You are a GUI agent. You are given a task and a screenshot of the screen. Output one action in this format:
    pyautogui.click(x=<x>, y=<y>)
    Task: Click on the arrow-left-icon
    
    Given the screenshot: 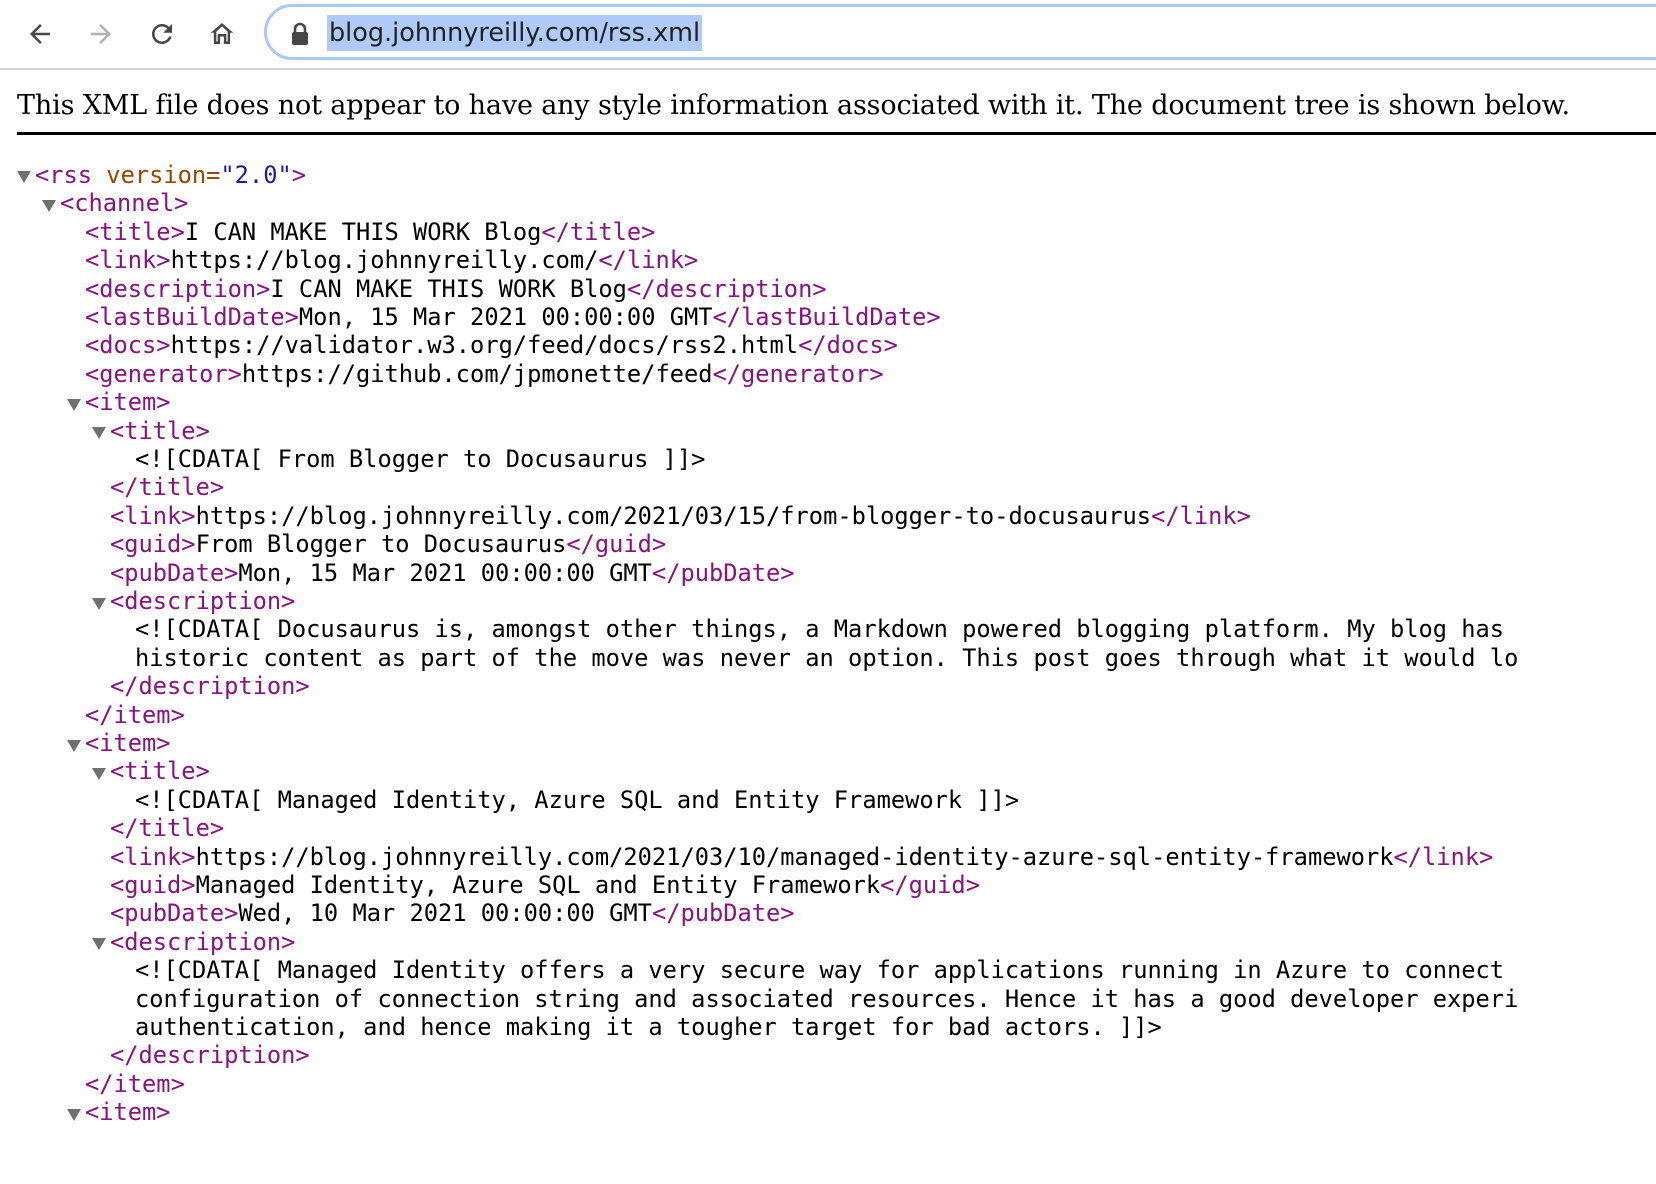 What is the action you would take?
    pyautogui.click(x=40, y=34)
    